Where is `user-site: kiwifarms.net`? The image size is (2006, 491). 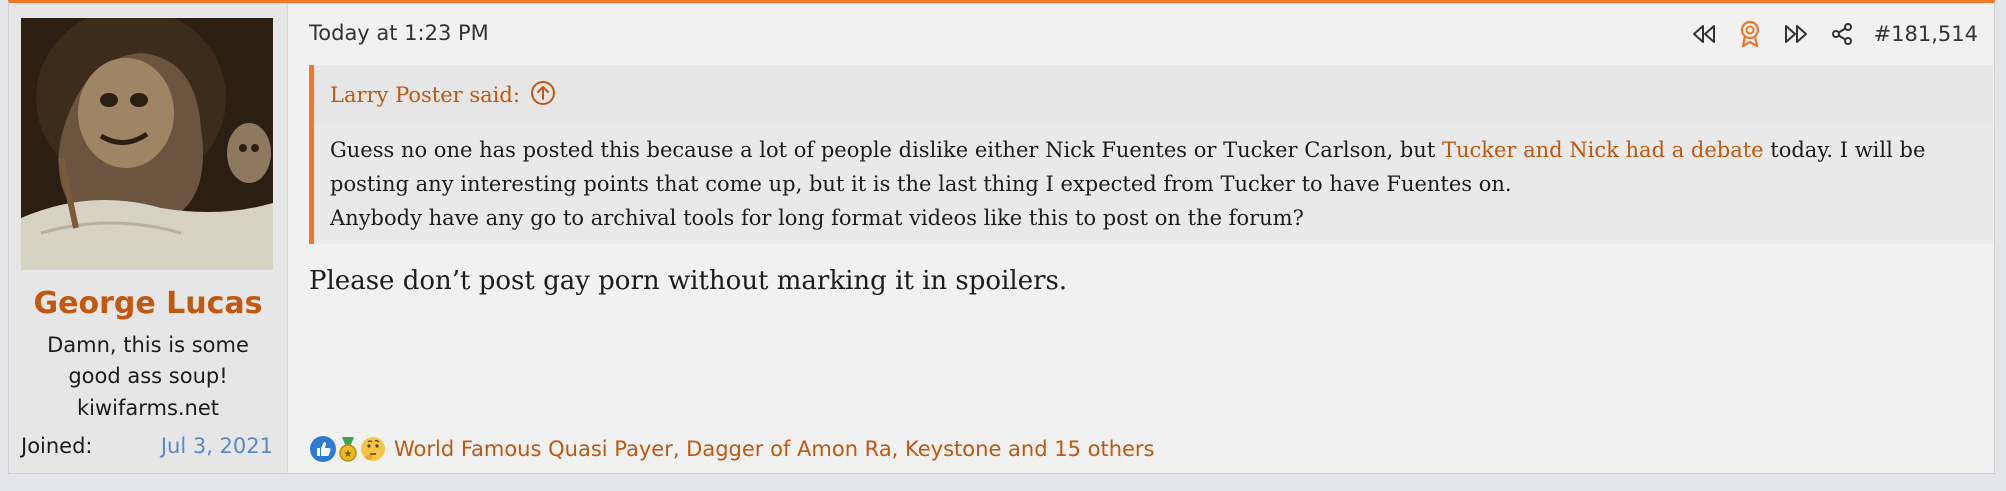 user-site: kiwifarms.net is located at coordinates (148, 408).